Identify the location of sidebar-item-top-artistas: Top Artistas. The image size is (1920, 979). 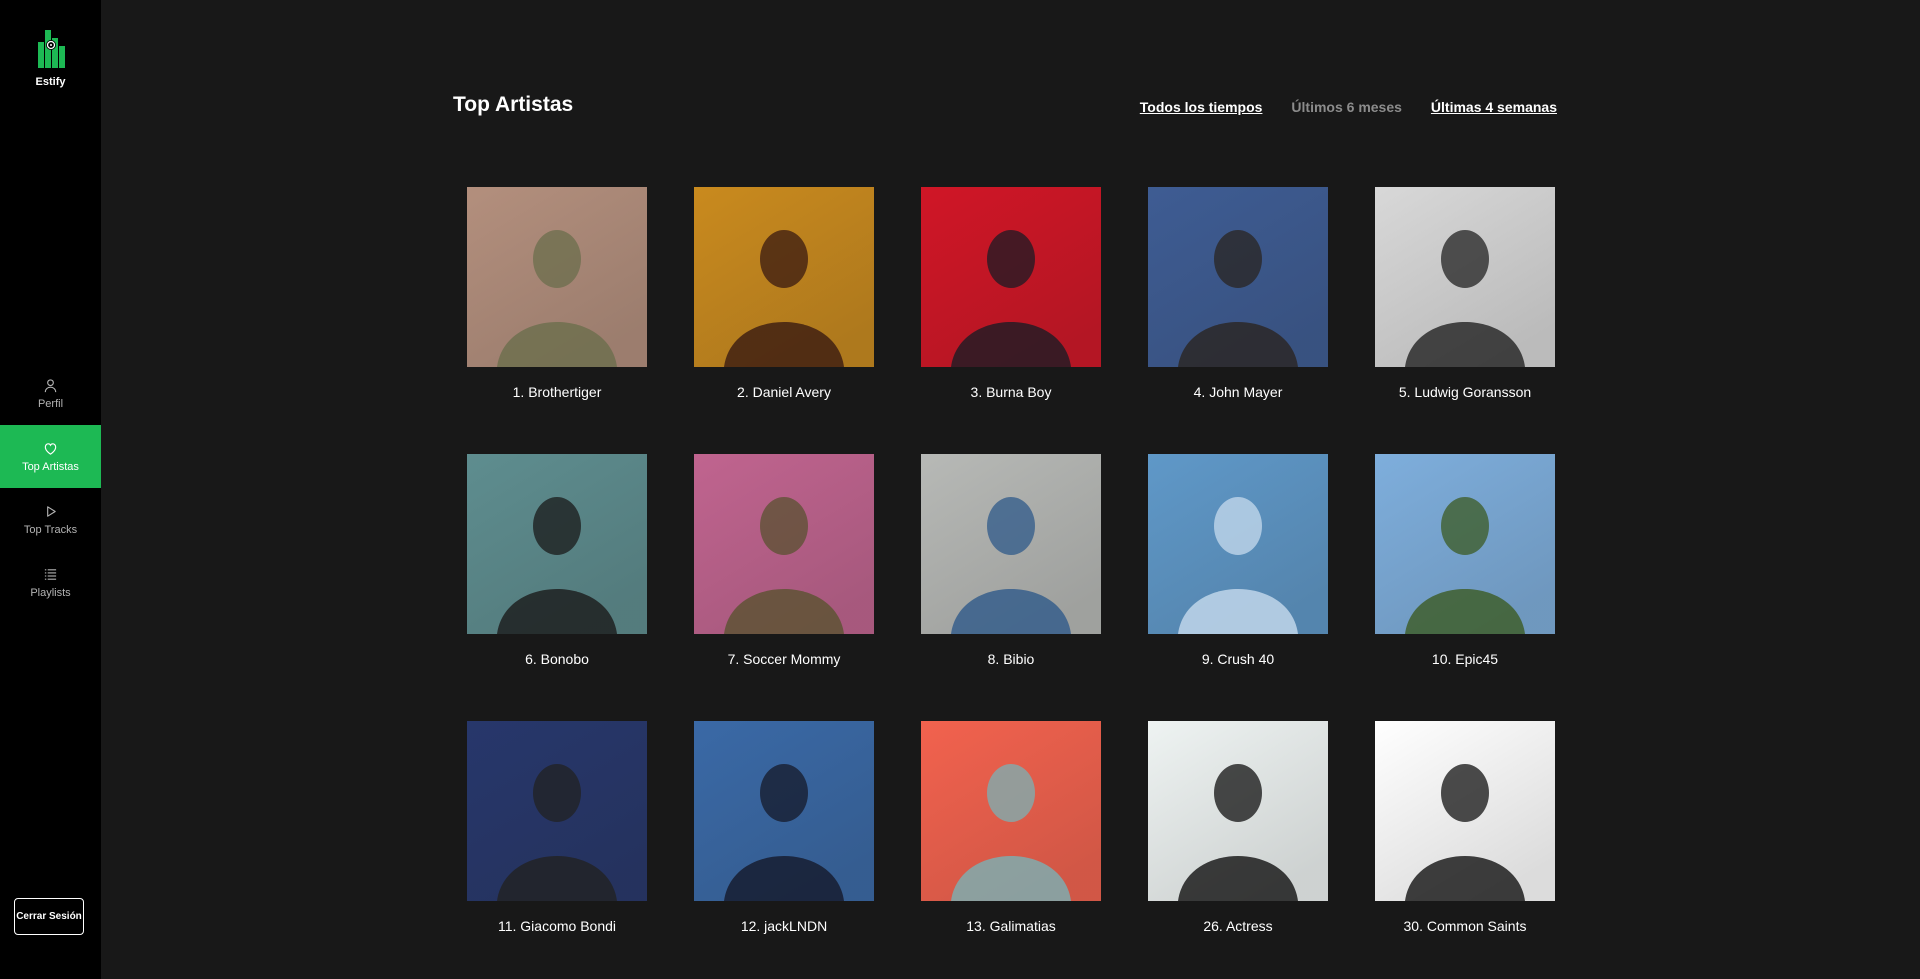
(50, 456).